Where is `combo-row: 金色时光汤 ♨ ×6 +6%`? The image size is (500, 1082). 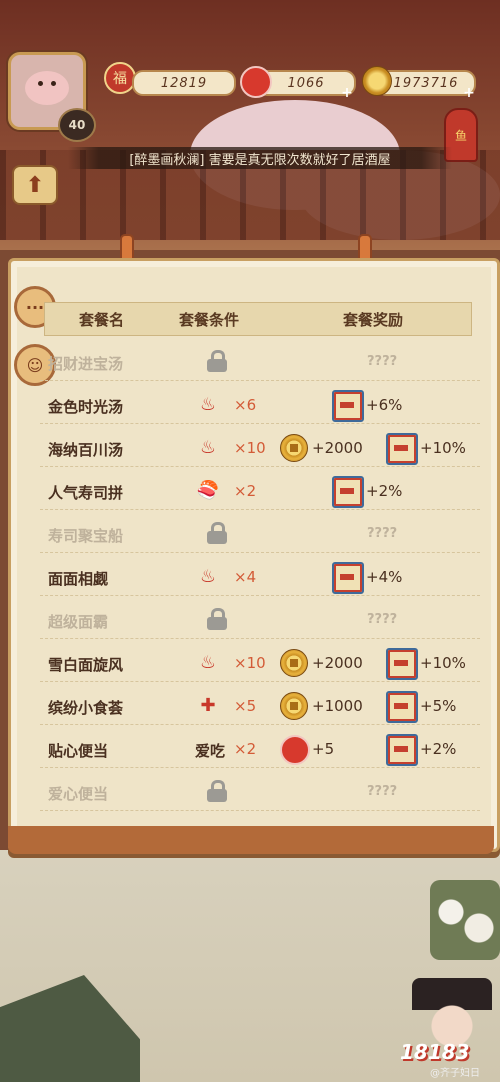 combo-row: 金色时光汤 ♨ ×6 +6% is located at coordinates (260, 405).